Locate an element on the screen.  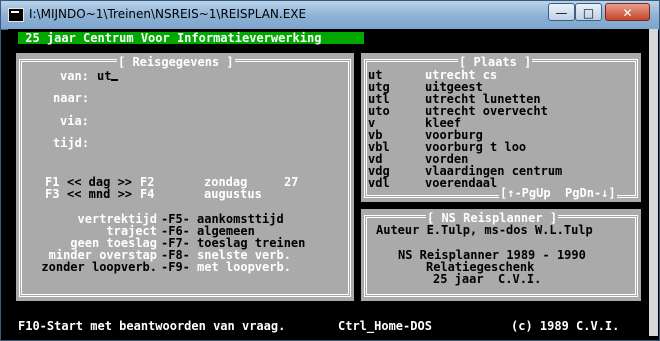
text-cursor is located at coordinates (115, 80).